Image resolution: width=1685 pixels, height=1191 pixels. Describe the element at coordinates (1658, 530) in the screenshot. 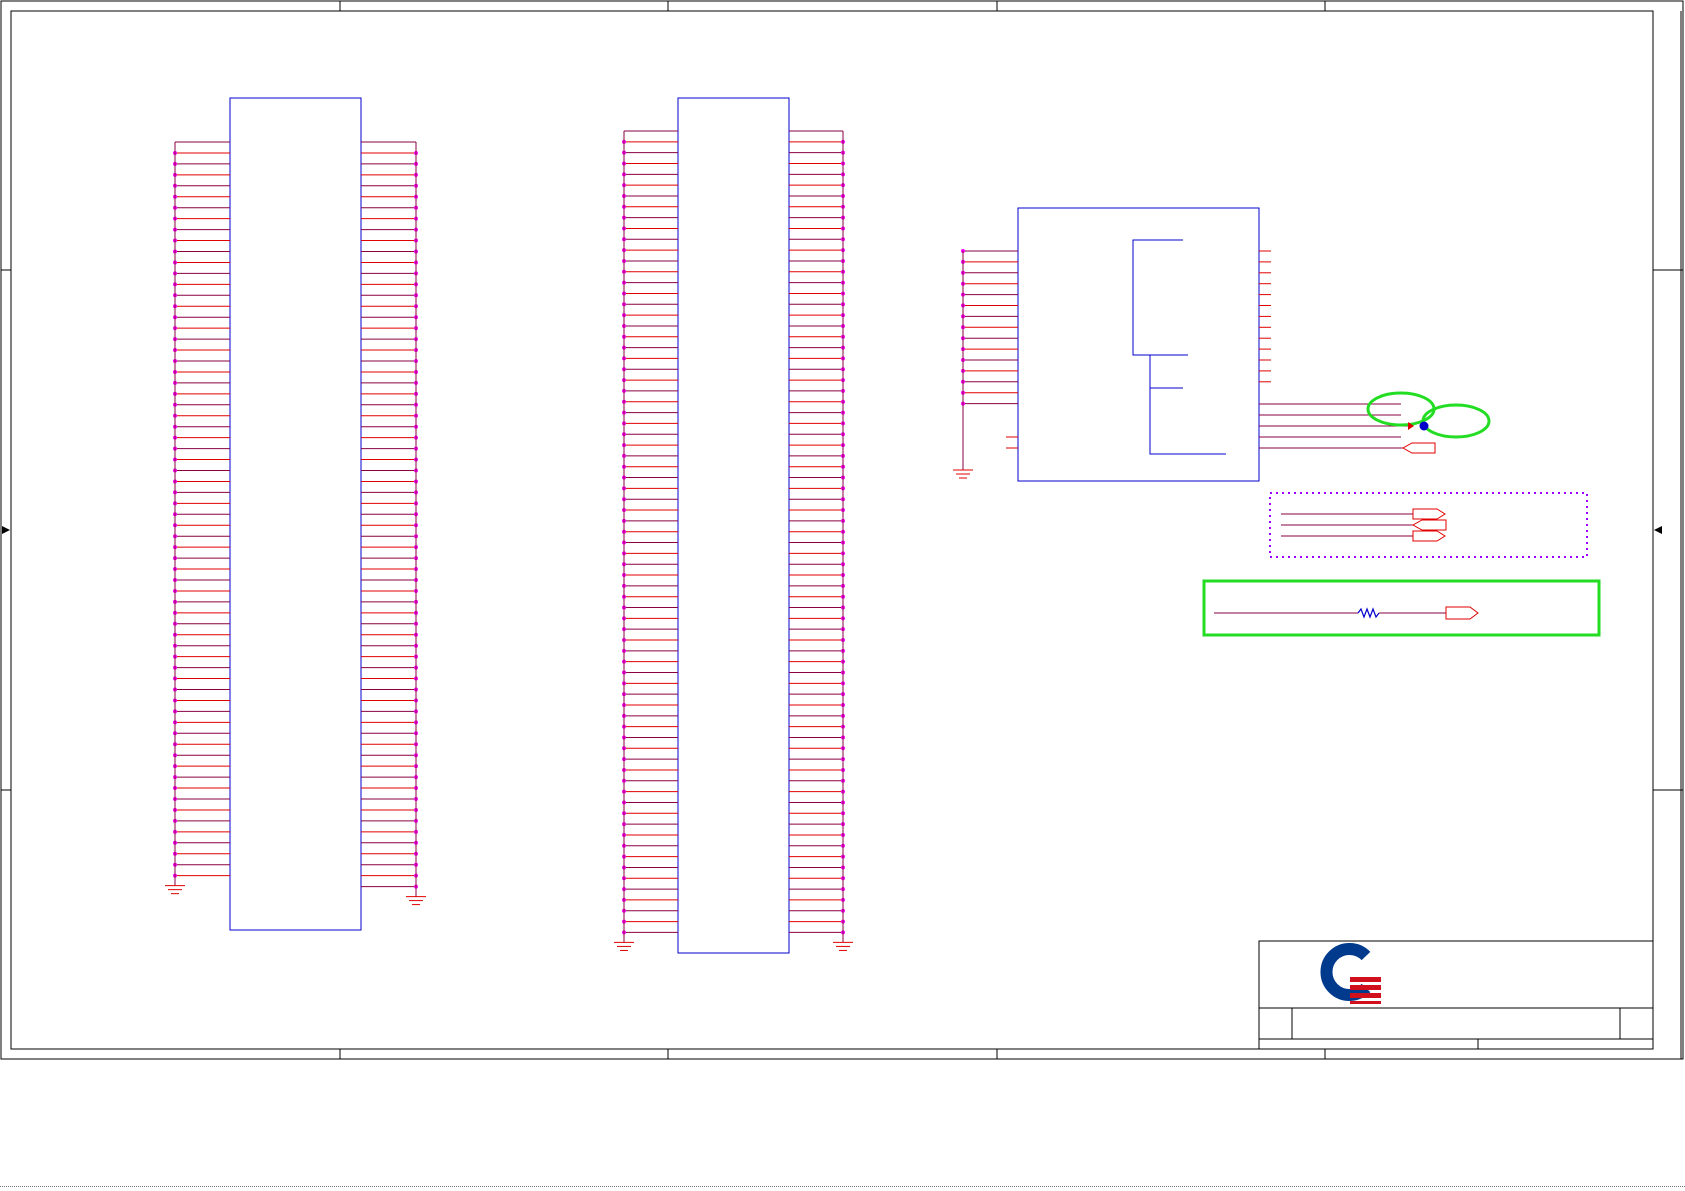

I see `center-arrow-right` at that location.